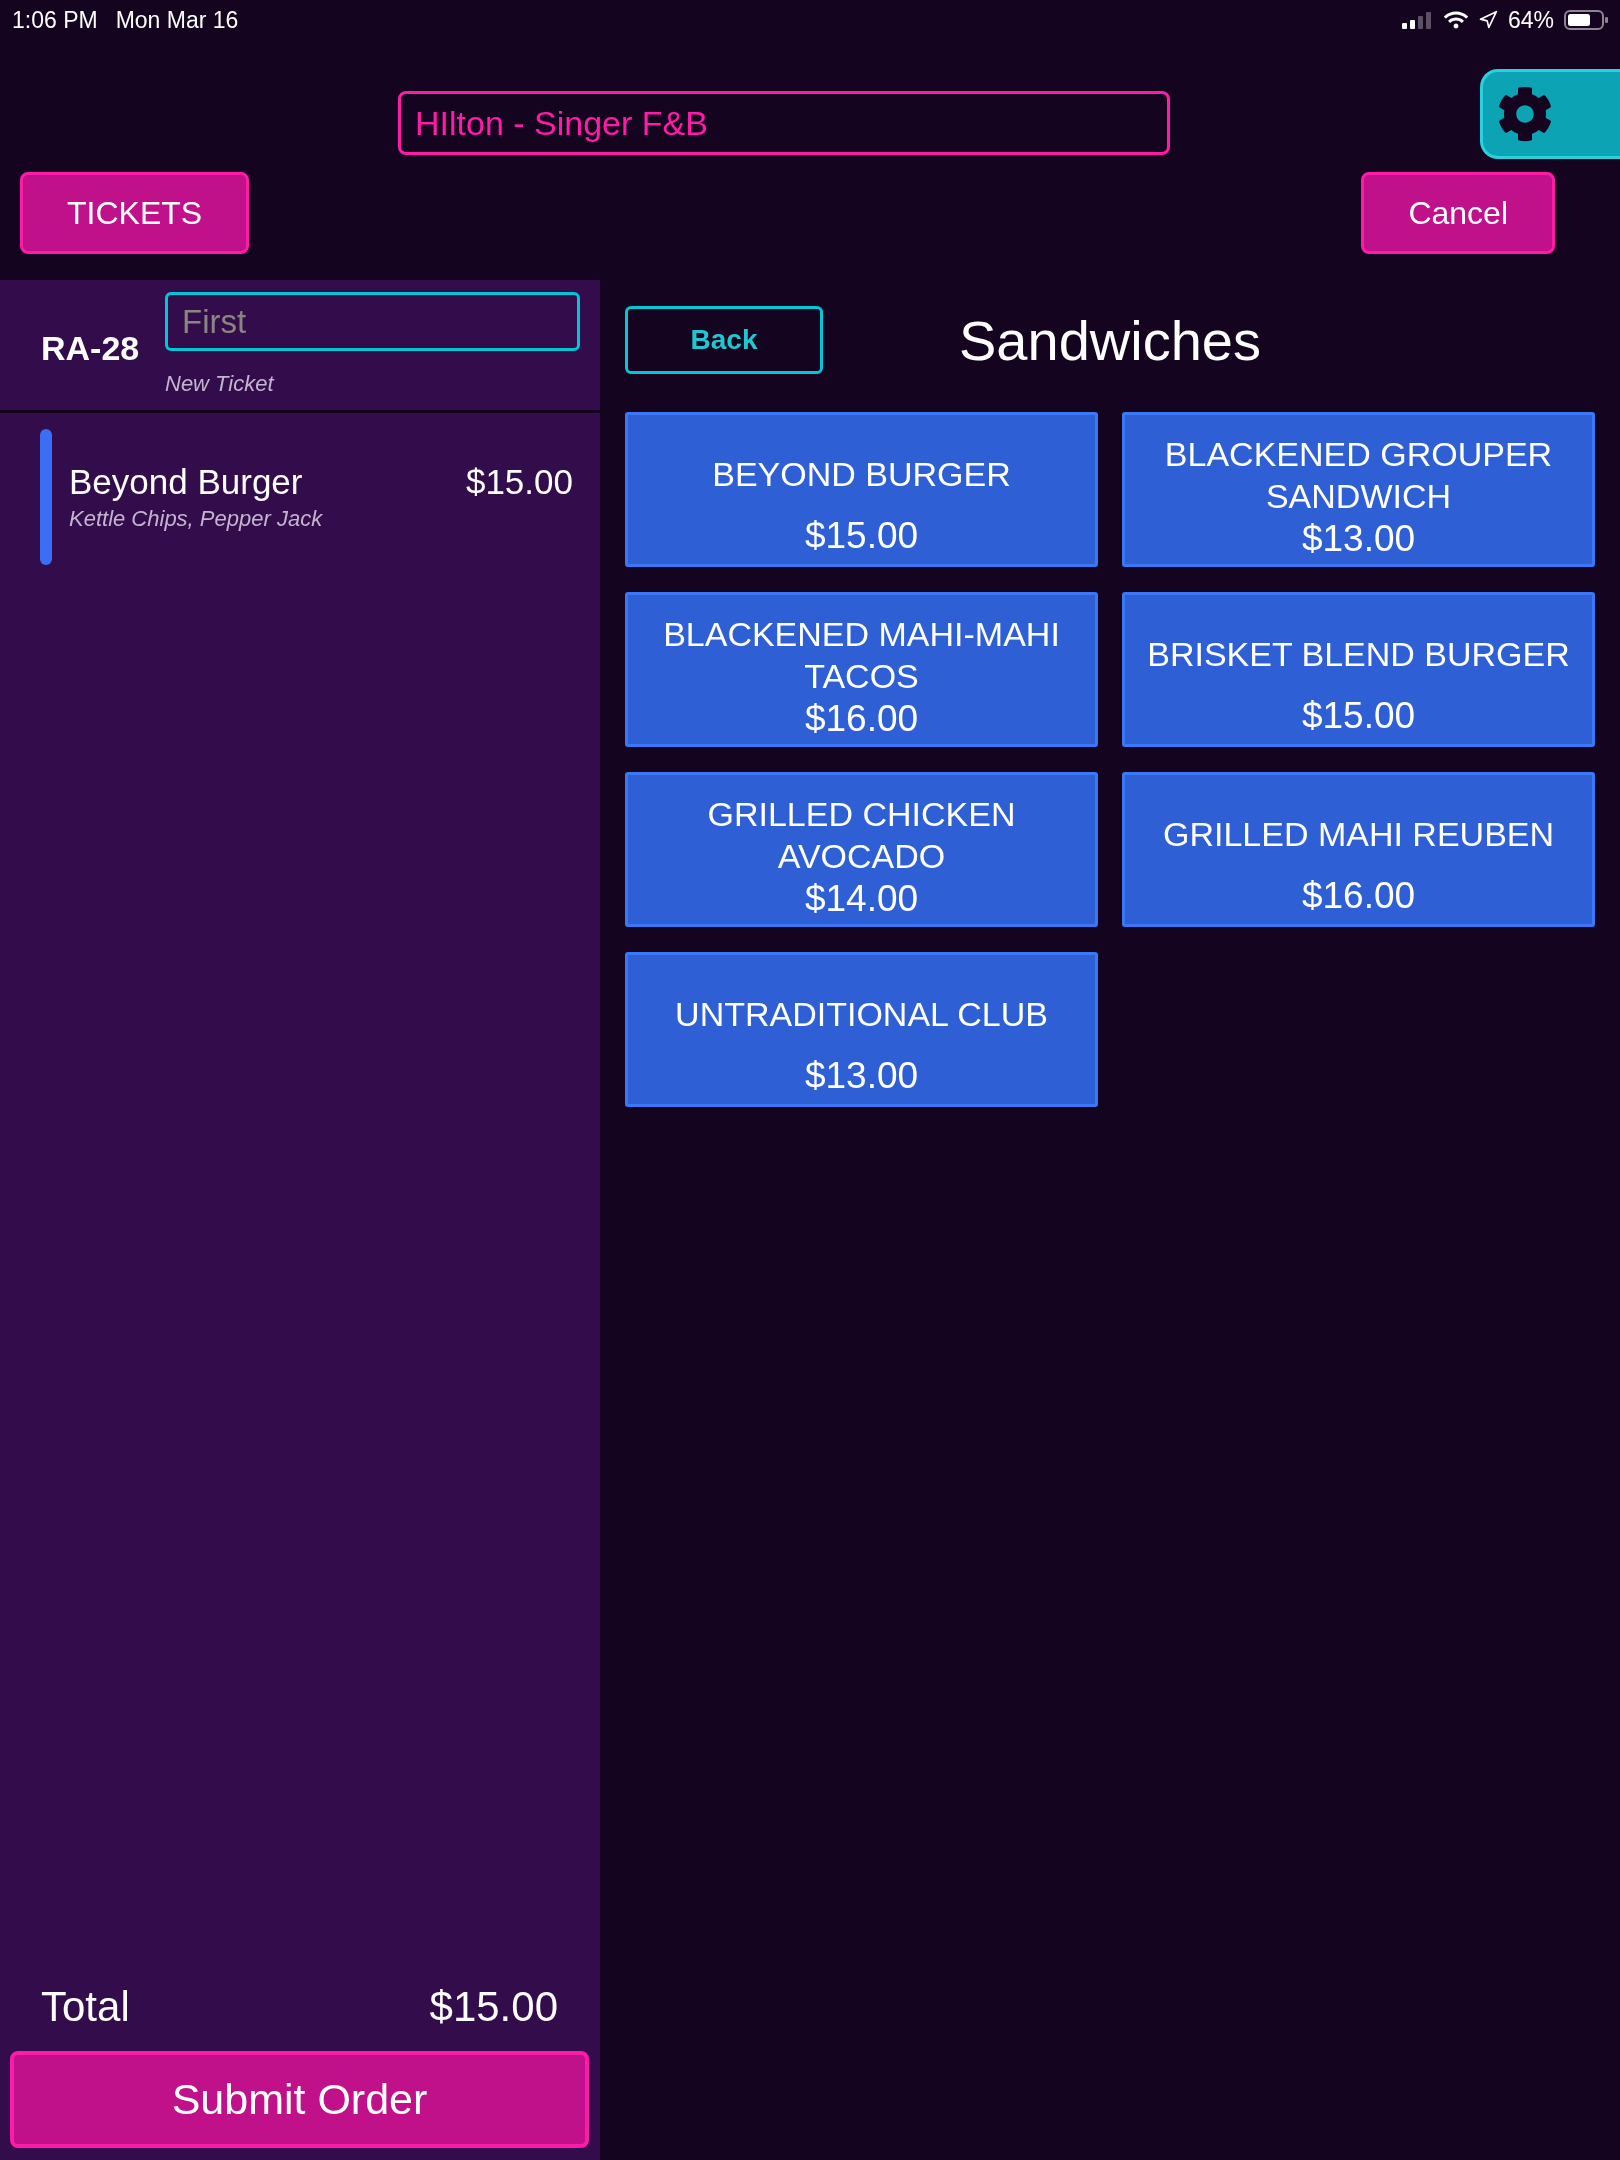 Image resolution: width=1620 pixels, height=2160 pixels. I want to click on settings-button, so click(1550, 114).